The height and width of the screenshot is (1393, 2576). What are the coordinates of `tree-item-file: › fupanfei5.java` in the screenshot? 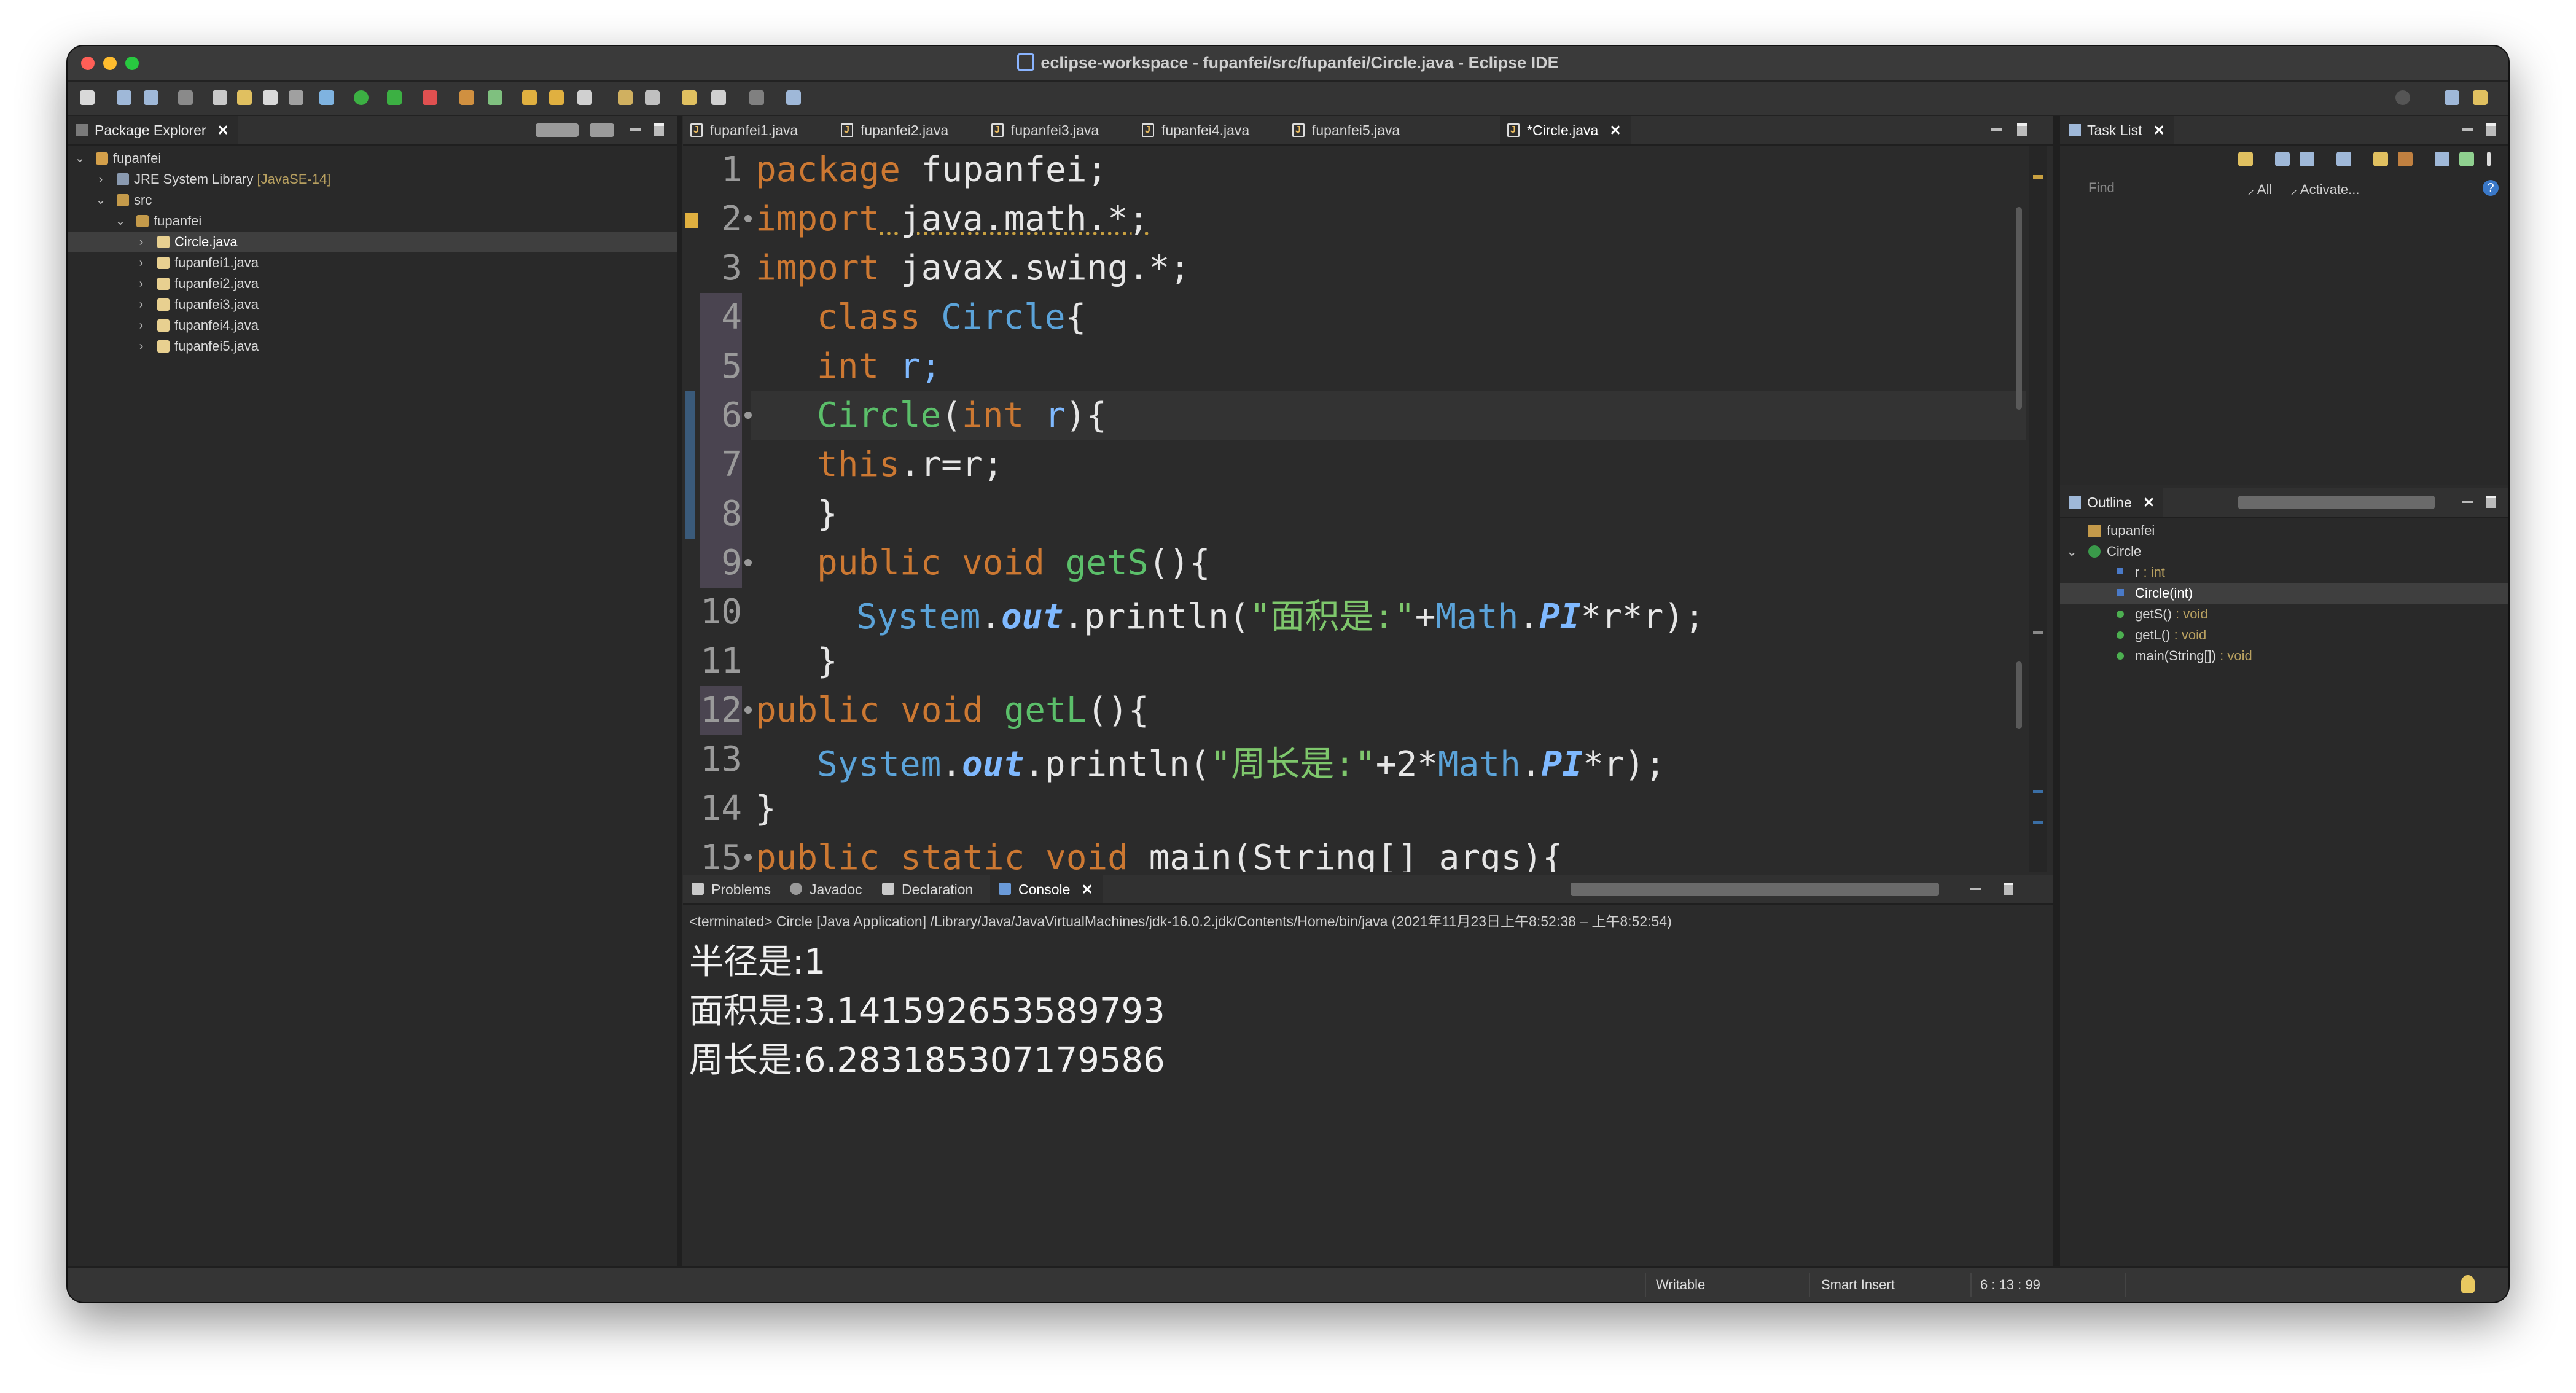 It's located at (372, 346).